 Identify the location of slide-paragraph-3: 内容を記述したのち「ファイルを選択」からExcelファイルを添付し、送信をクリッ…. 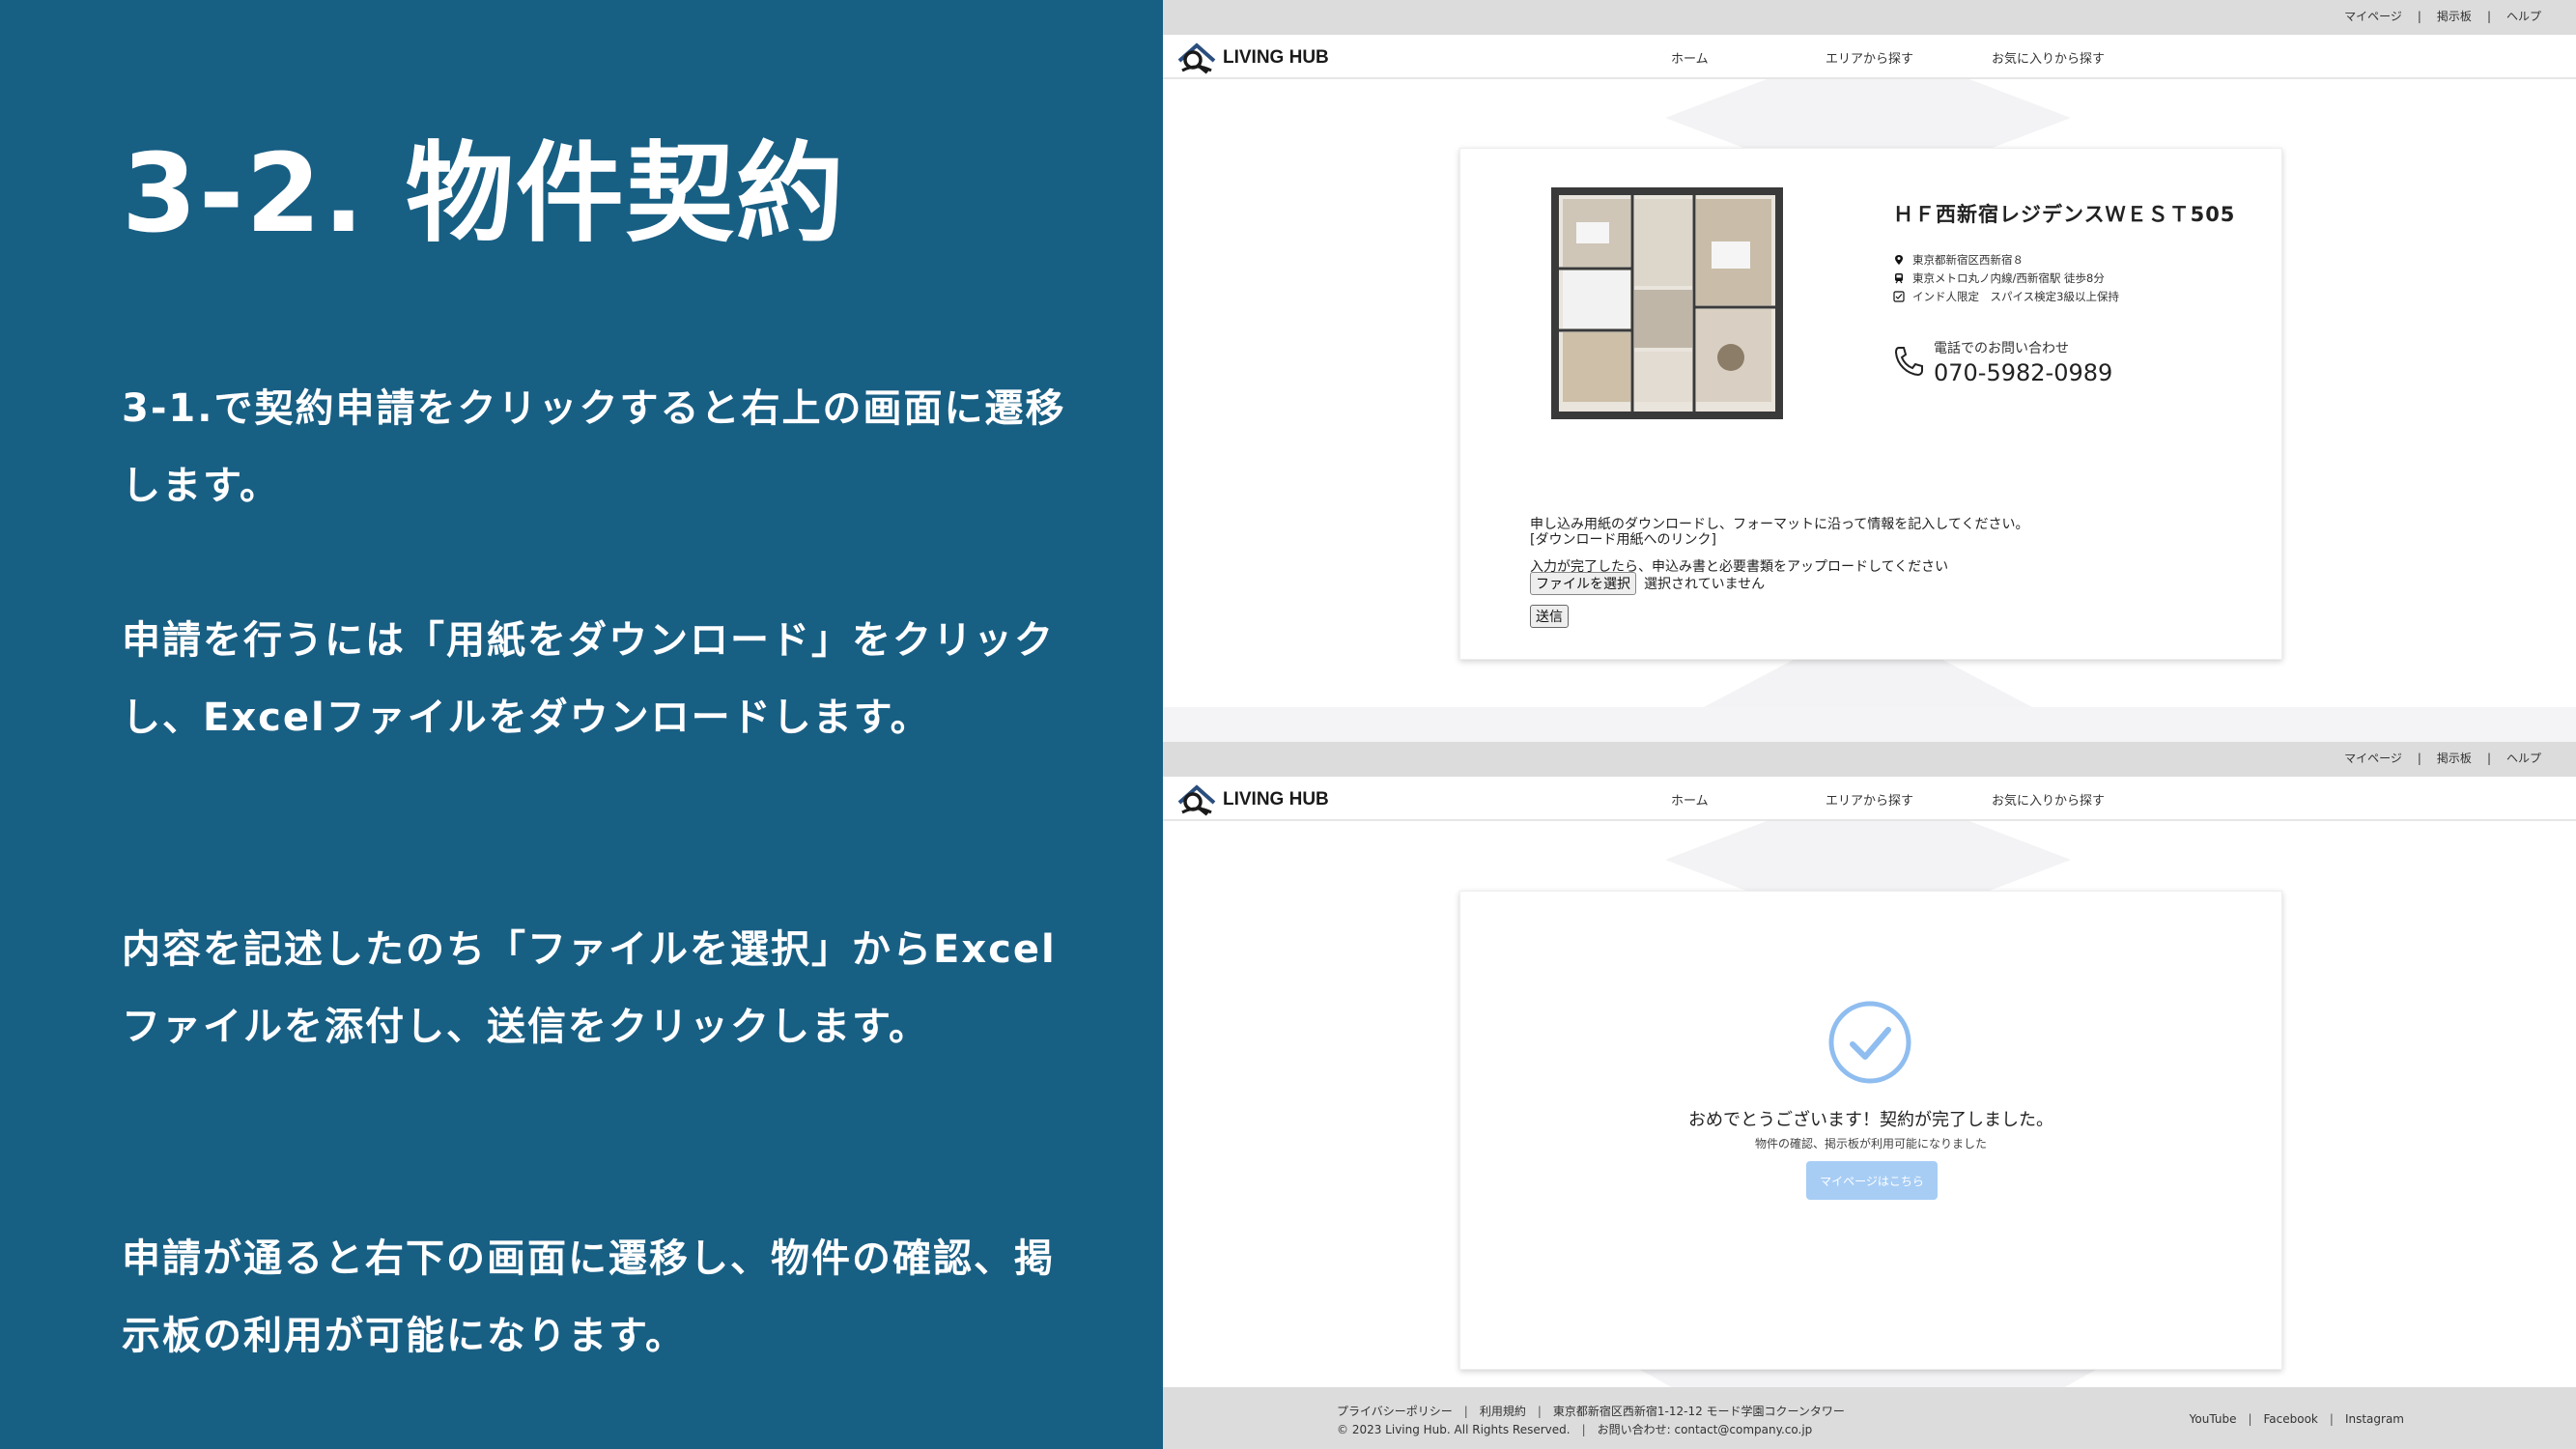
(589, 988).